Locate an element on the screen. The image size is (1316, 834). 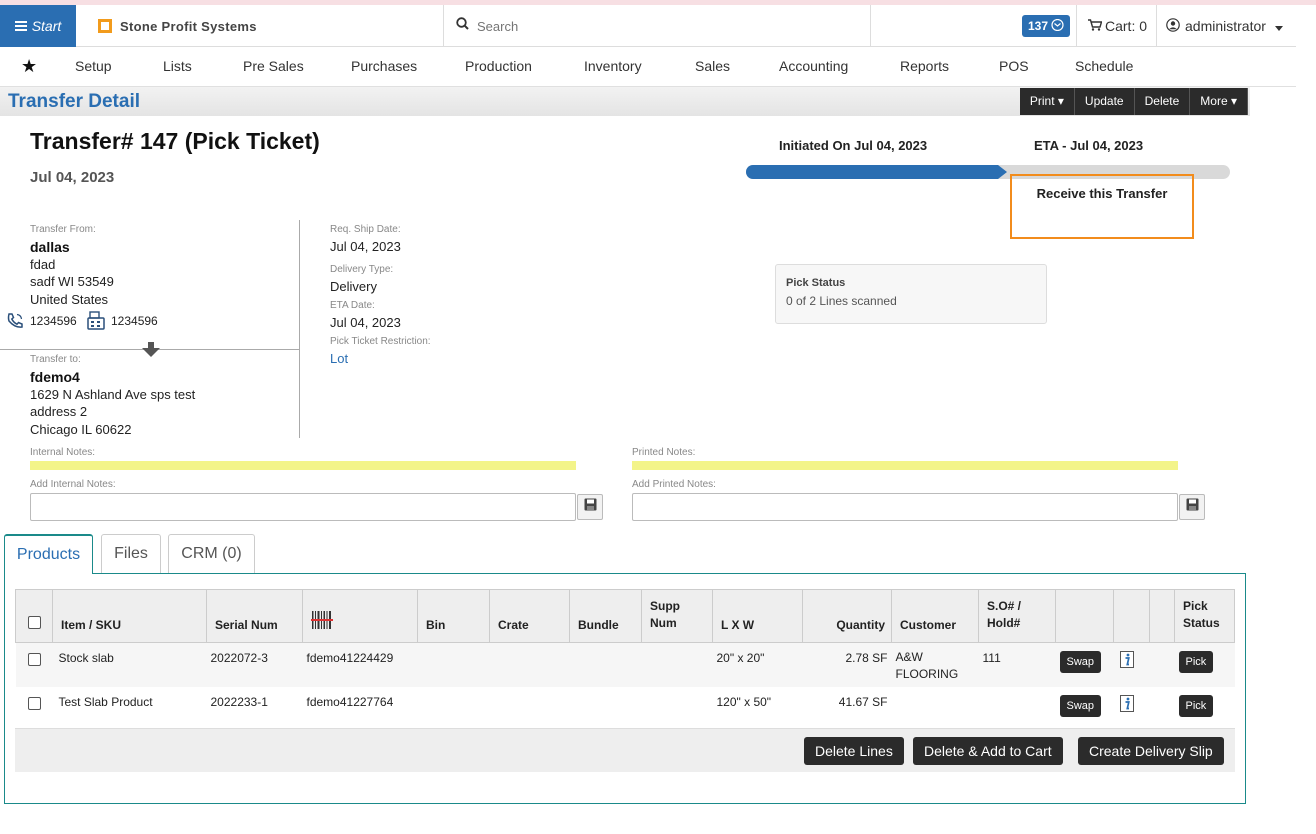
col-info is located at coordinates (1131, 616).